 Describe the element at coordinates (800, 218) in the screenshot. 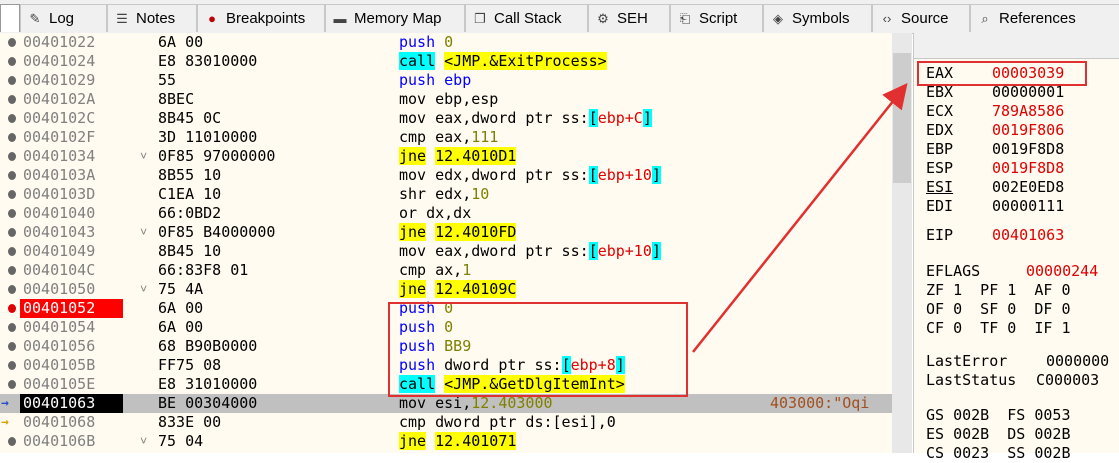

I see `annotation-arrow` at that location.